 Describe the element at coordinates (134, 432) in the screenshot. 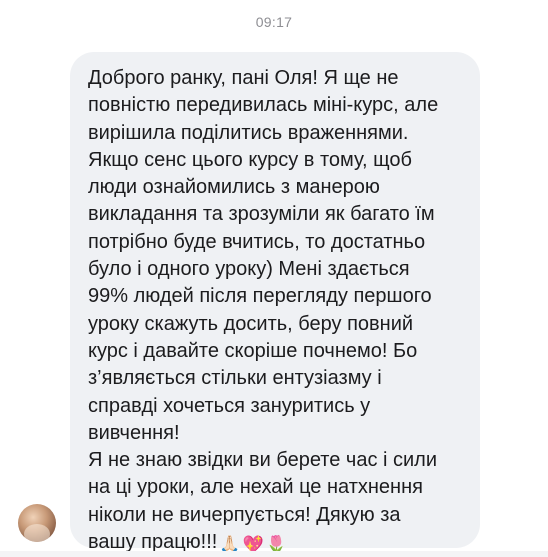

I see `message-line: вивчення!` at that location.